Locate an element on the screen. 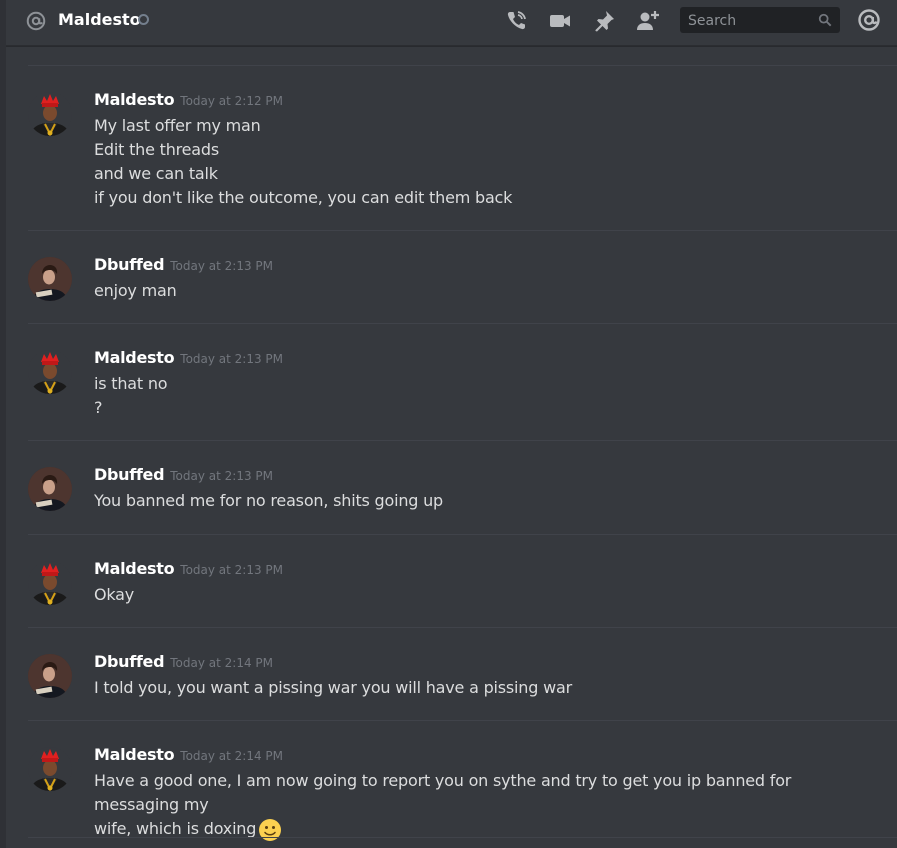 The width and height of the screenshot is (897, 848). message-line: Edit the threads is located at coordinates (156, 149).